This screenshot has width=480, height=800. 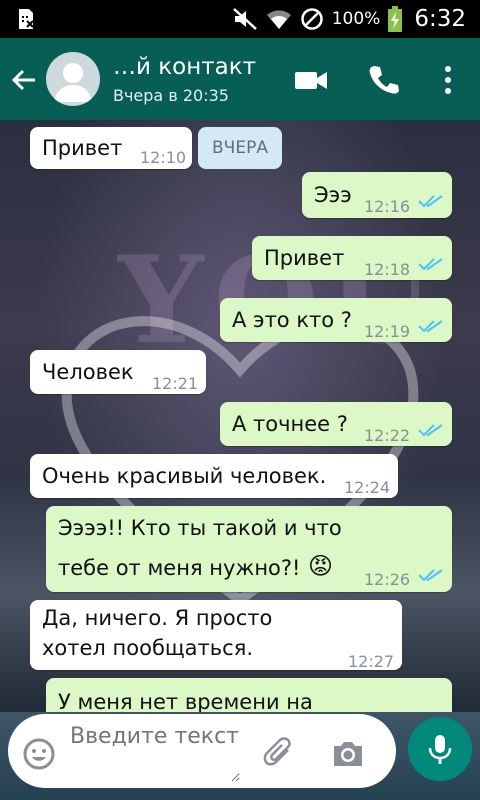 I want to click on default-avatar-icon, so click(x=73, y=82).